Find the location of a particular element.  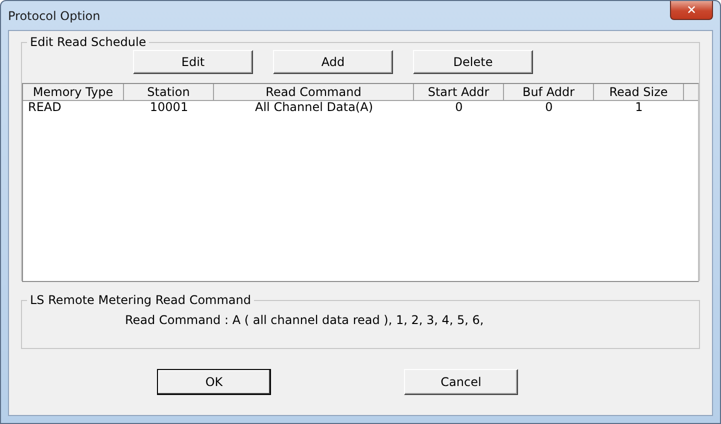

table-cell-text: All Channel Data(A) is located at coordinates (314, 108).